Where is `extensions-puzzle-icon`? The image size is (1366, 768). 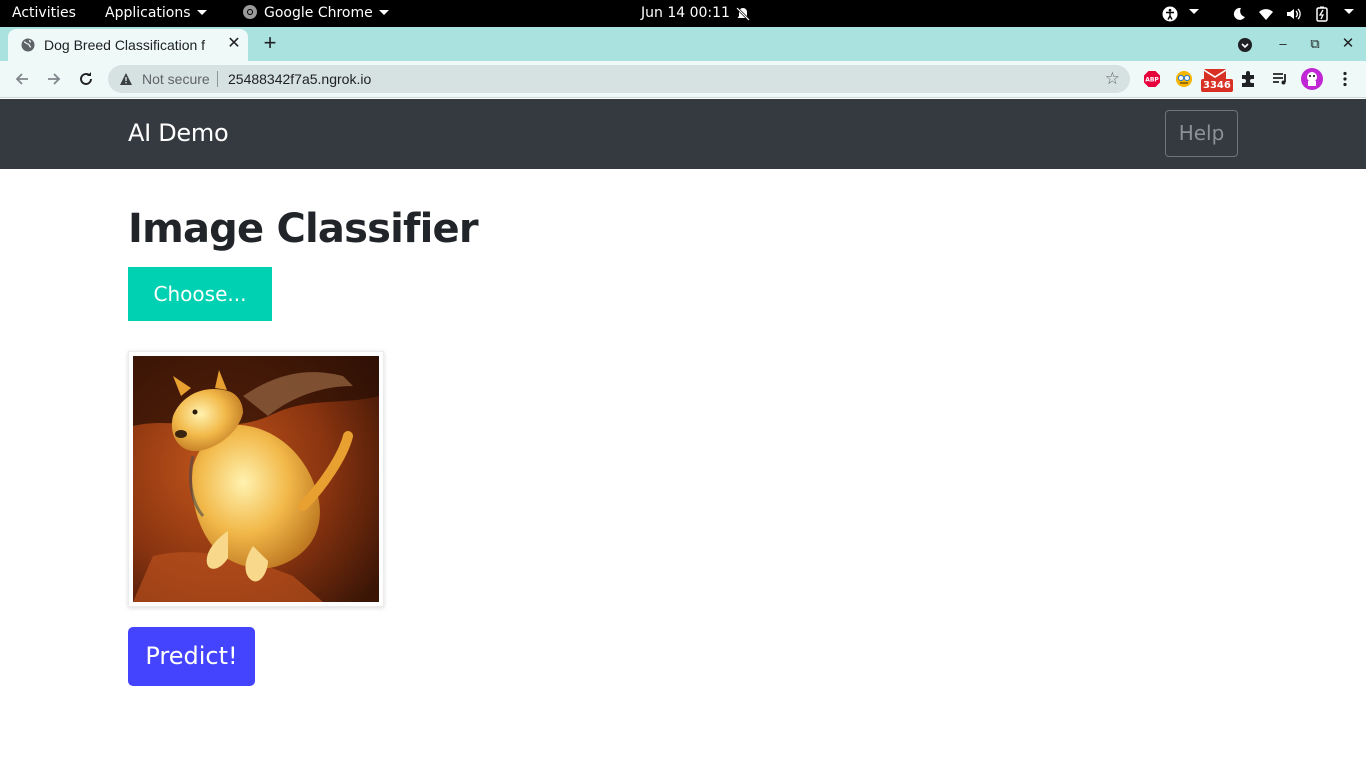
extensions-puzzle-icon is located at coordinates (1248, 79).